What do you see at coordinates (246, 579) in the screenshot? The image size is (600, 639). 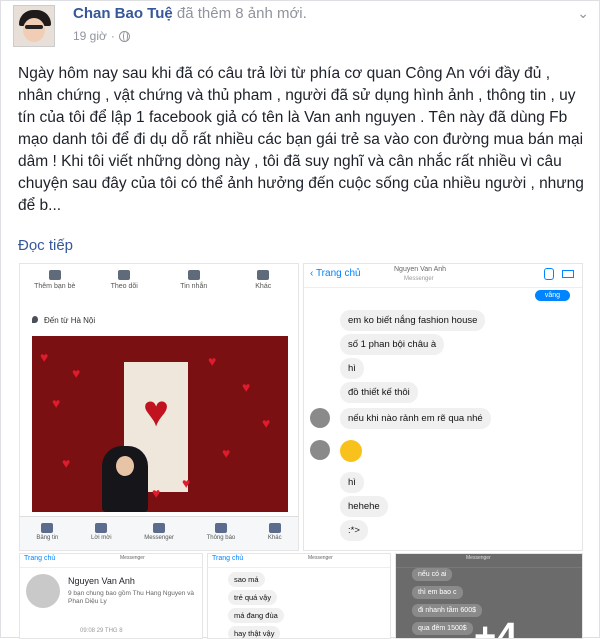 I see `chat-bubble: sao má` at bounding box center [246, 579].